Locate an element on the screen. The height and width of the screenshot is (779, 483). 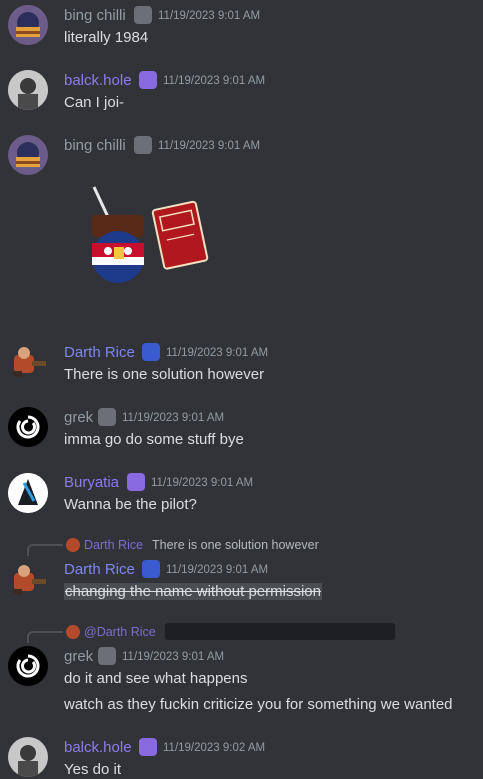
message-text: do it and see what happens is located at coordinates (156, 678).